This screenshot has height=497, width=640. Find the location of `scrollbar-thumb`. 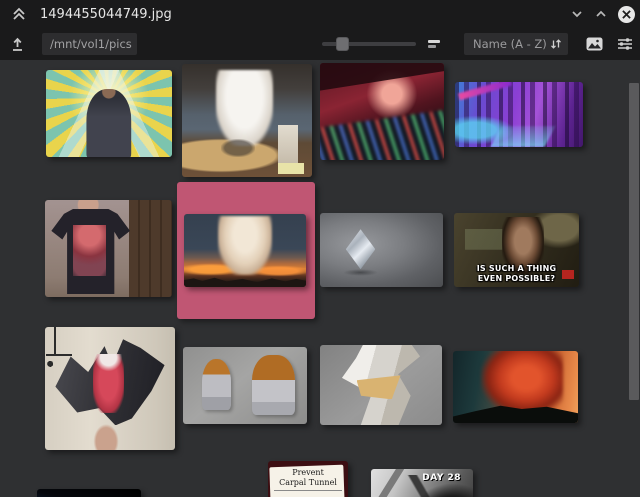

scrollbar-thumb is located at coordinates (634, 241).